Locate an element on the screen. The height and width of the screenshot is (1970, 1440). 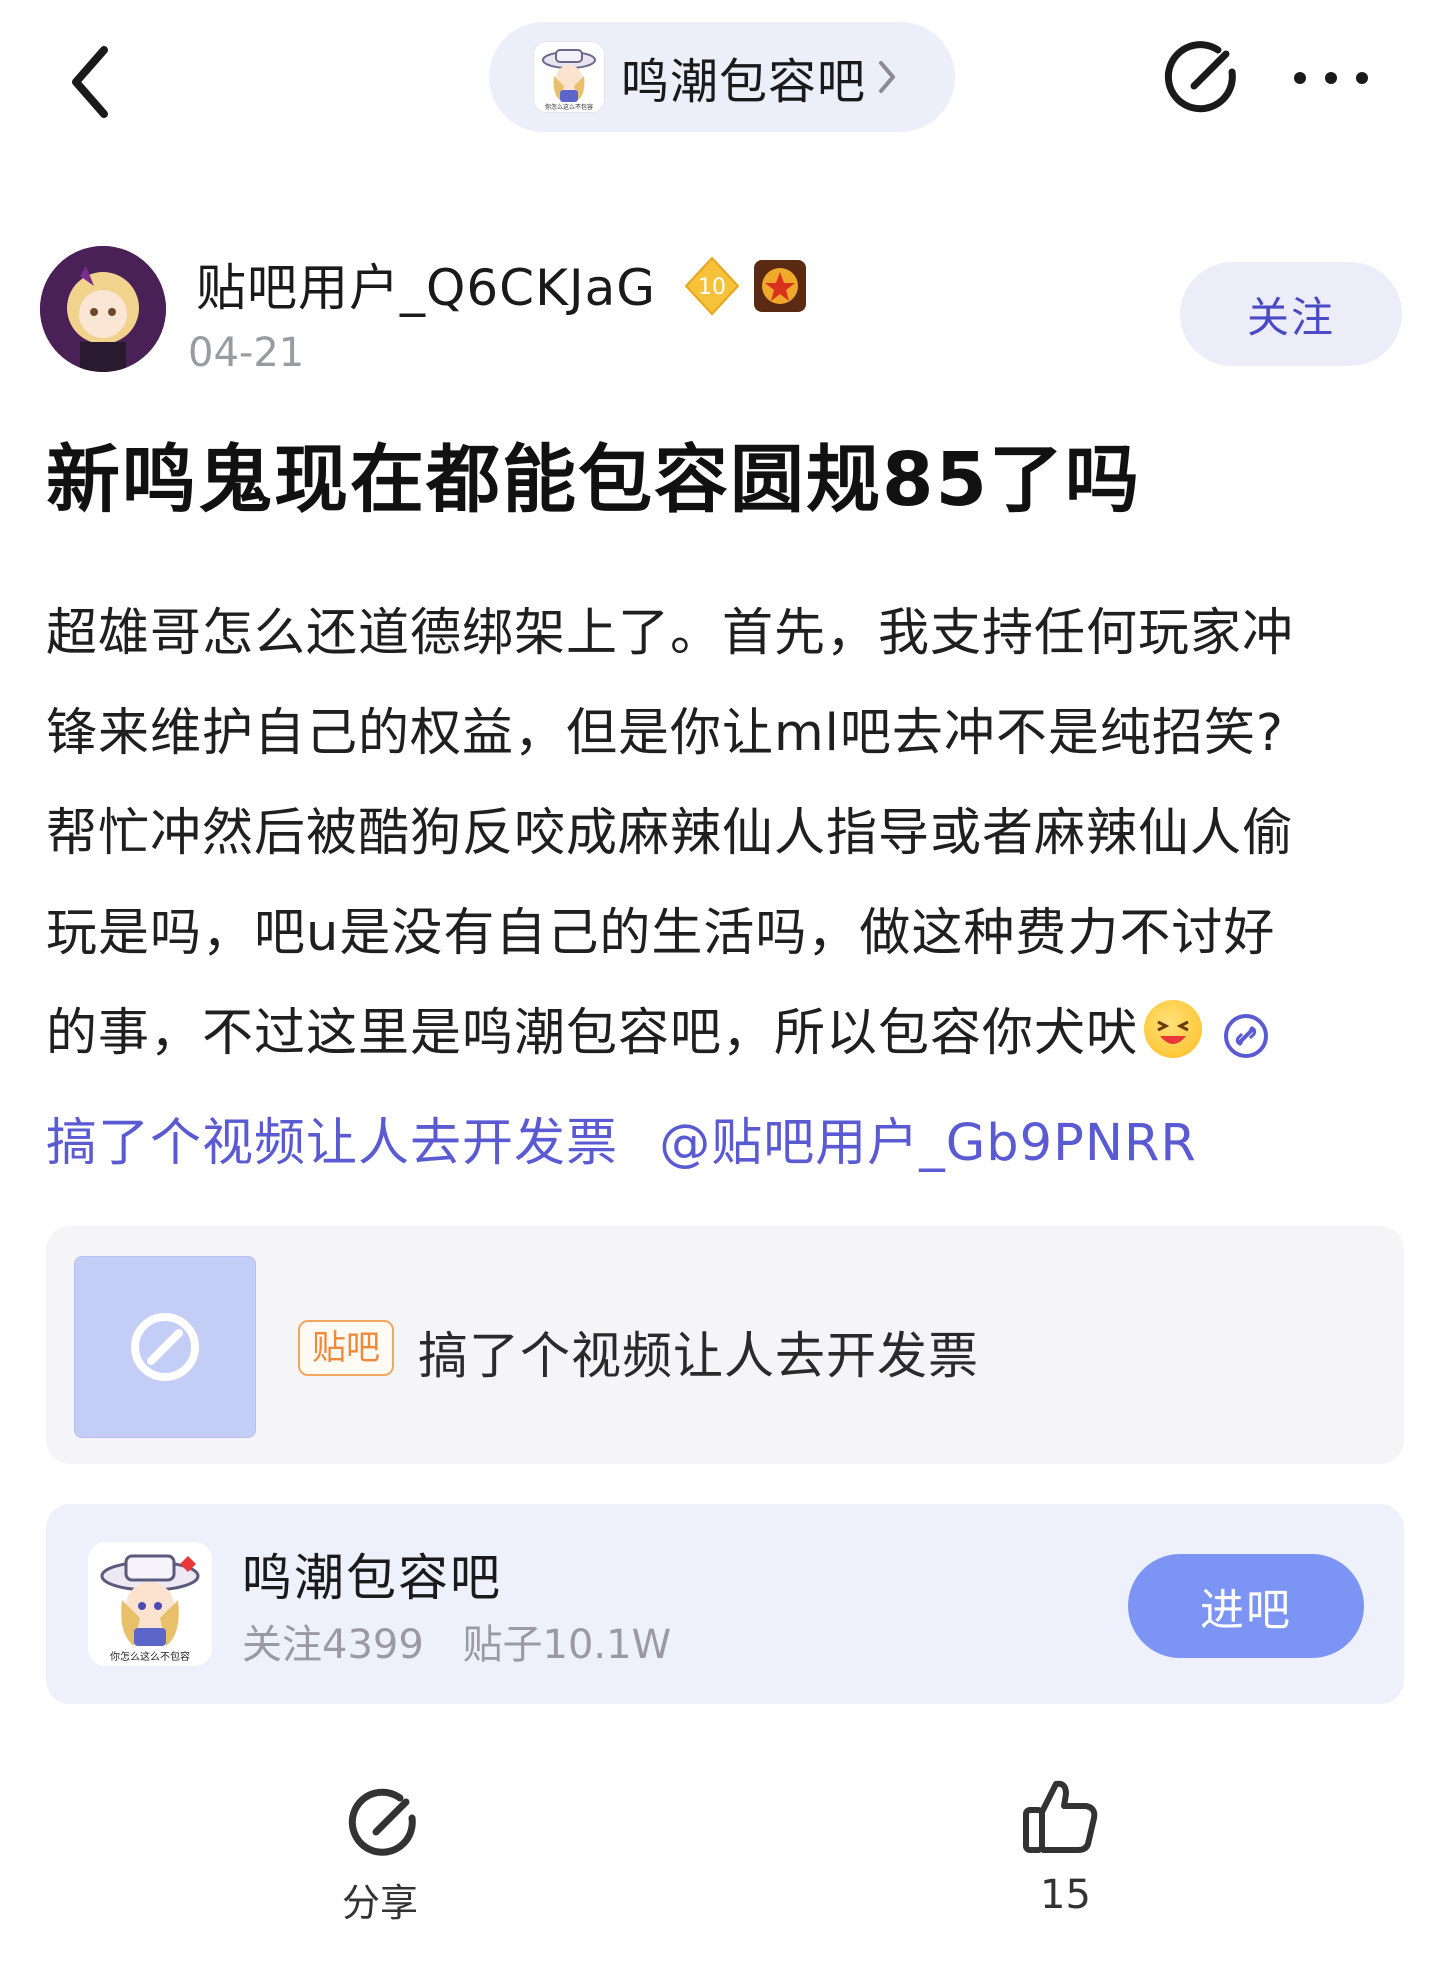
body-line: 的事，不过这里是鸣潮包容吧，所以包容你犬吠 is located at coordinates (592, 1033).